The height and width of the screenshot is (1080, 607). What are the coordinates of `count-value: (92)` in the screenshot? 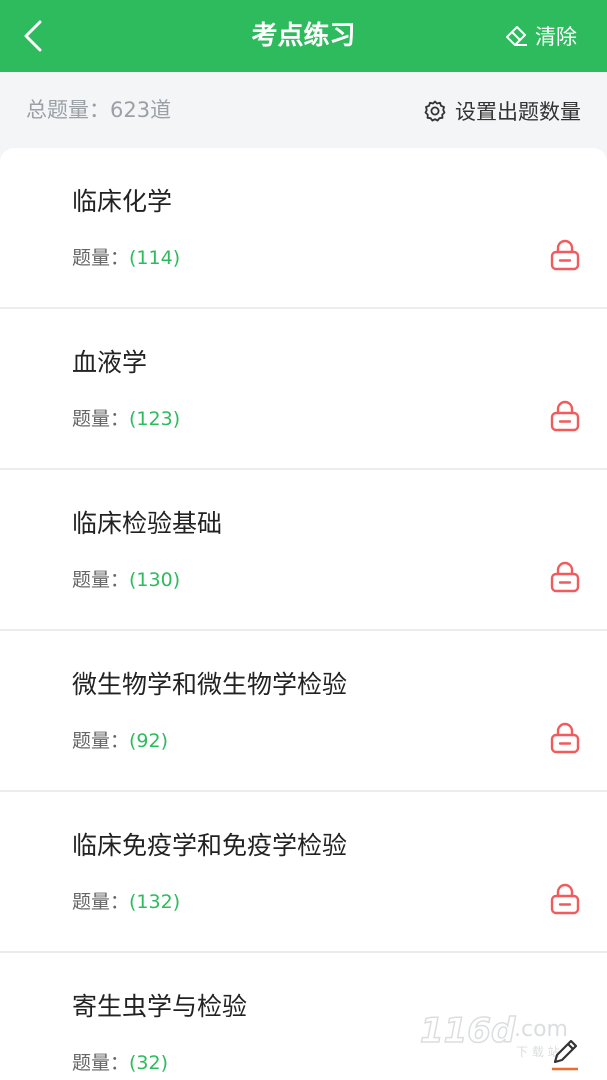 It's located at (149, 741).